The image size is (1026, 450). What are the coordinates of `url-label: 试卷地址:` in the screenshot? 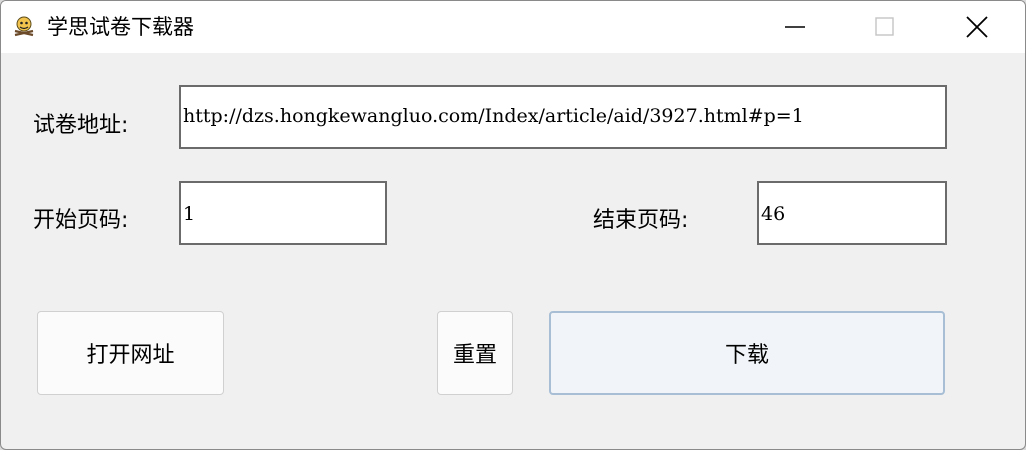 It's located at (81, 125).